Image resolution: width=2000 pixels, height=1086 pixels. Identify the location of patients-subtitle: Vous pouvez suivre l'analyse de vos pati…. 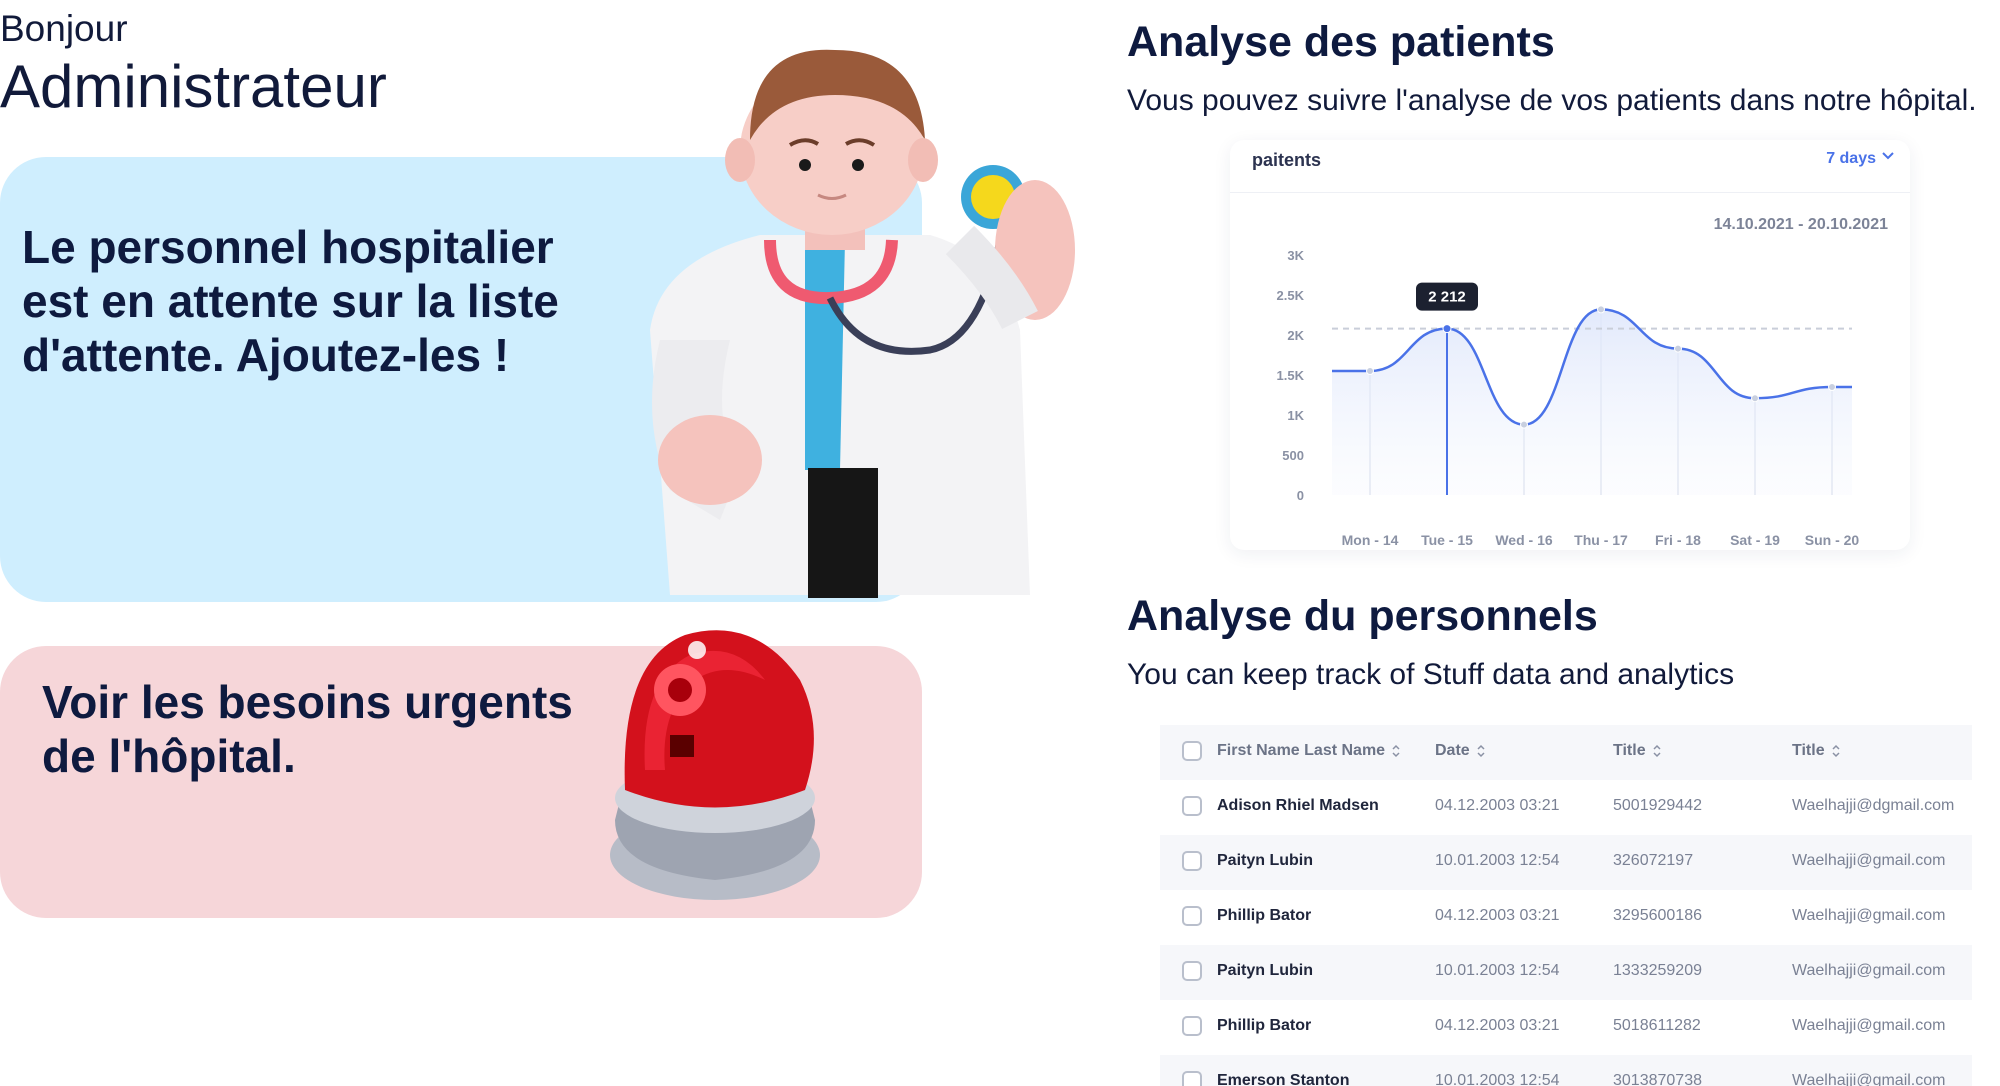
(1552, 100).